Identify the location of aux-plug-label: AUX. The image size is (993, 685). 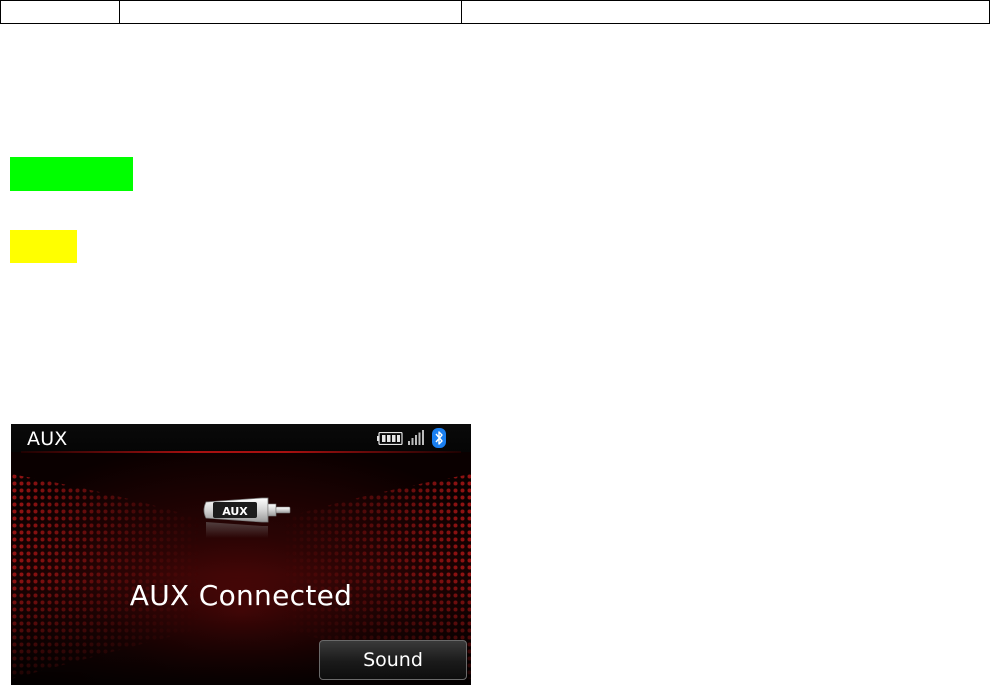
(235, 511).